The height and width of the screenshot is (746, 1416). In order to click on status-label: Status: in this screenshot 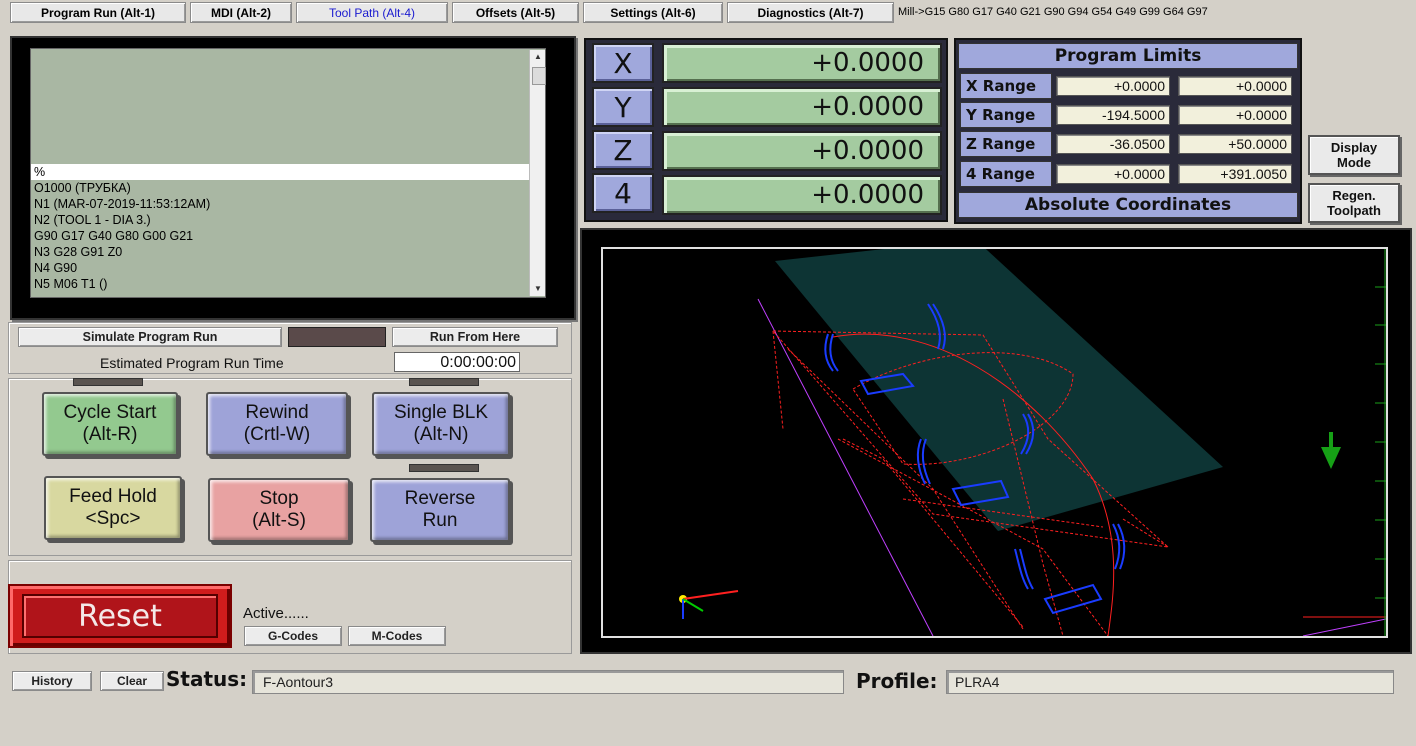, I will do `click(207, 679)`.